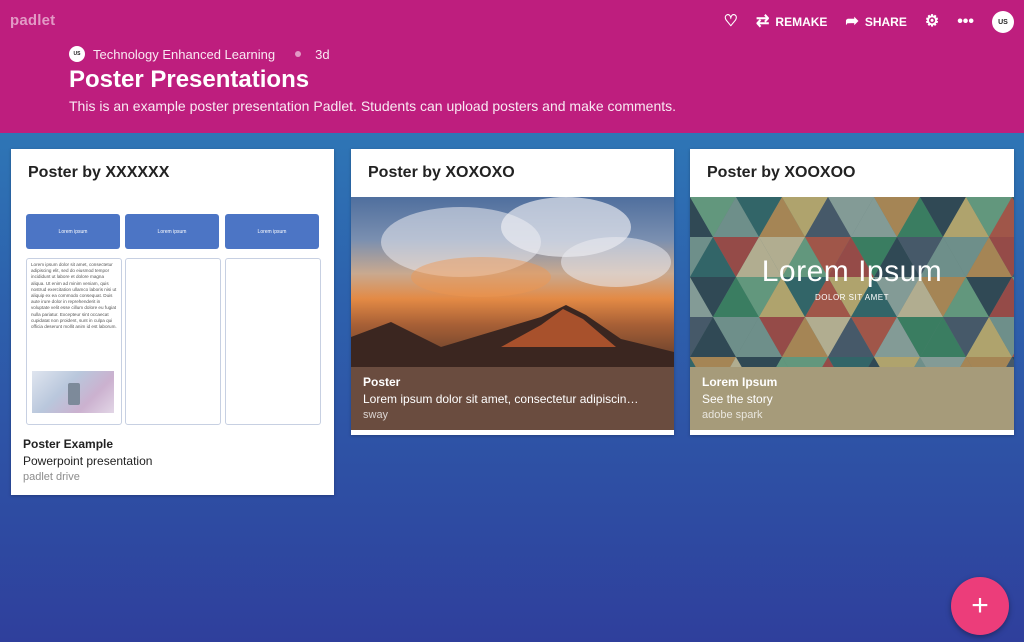 The image size is (1024, 642). Describe the element at coordinates (512, 336) in the screenshot. I see `mountain-silhouette` at that location.